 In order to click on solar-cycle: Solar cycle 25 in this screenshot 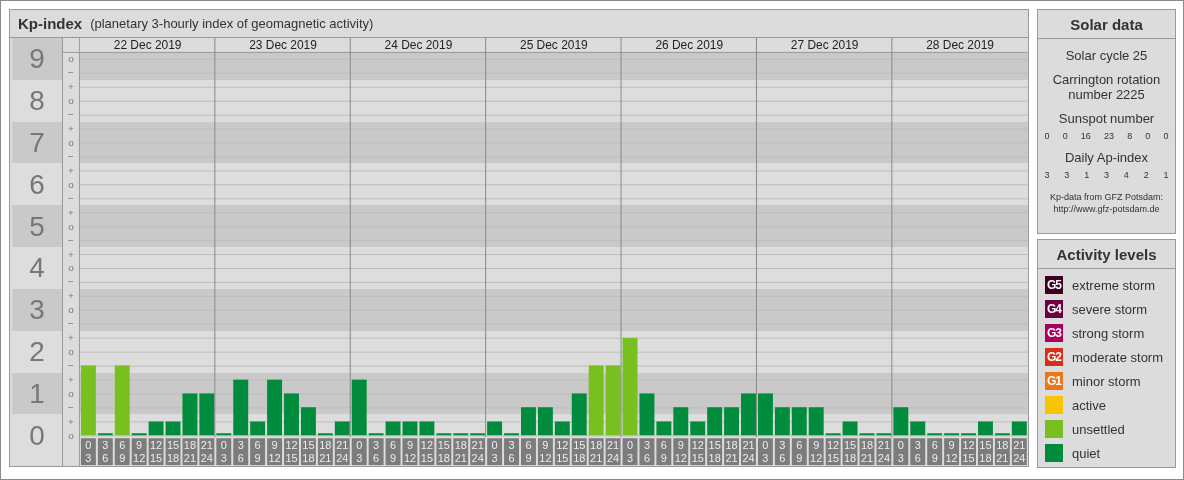, I will do `click(1106, 55)`.